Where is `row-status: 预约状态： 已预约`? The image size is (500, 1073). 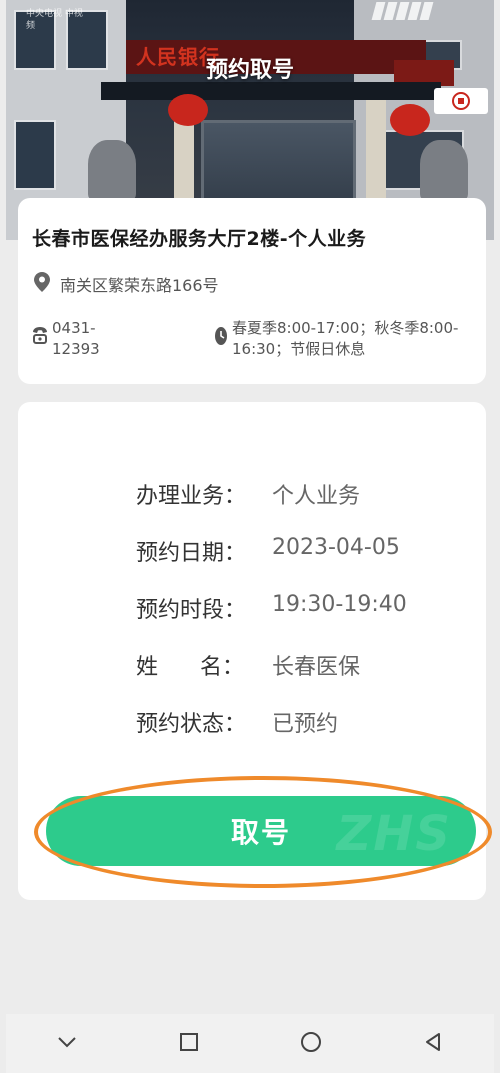
row-status: 预约状态： 已预约 is located at coordinates (237, 722).